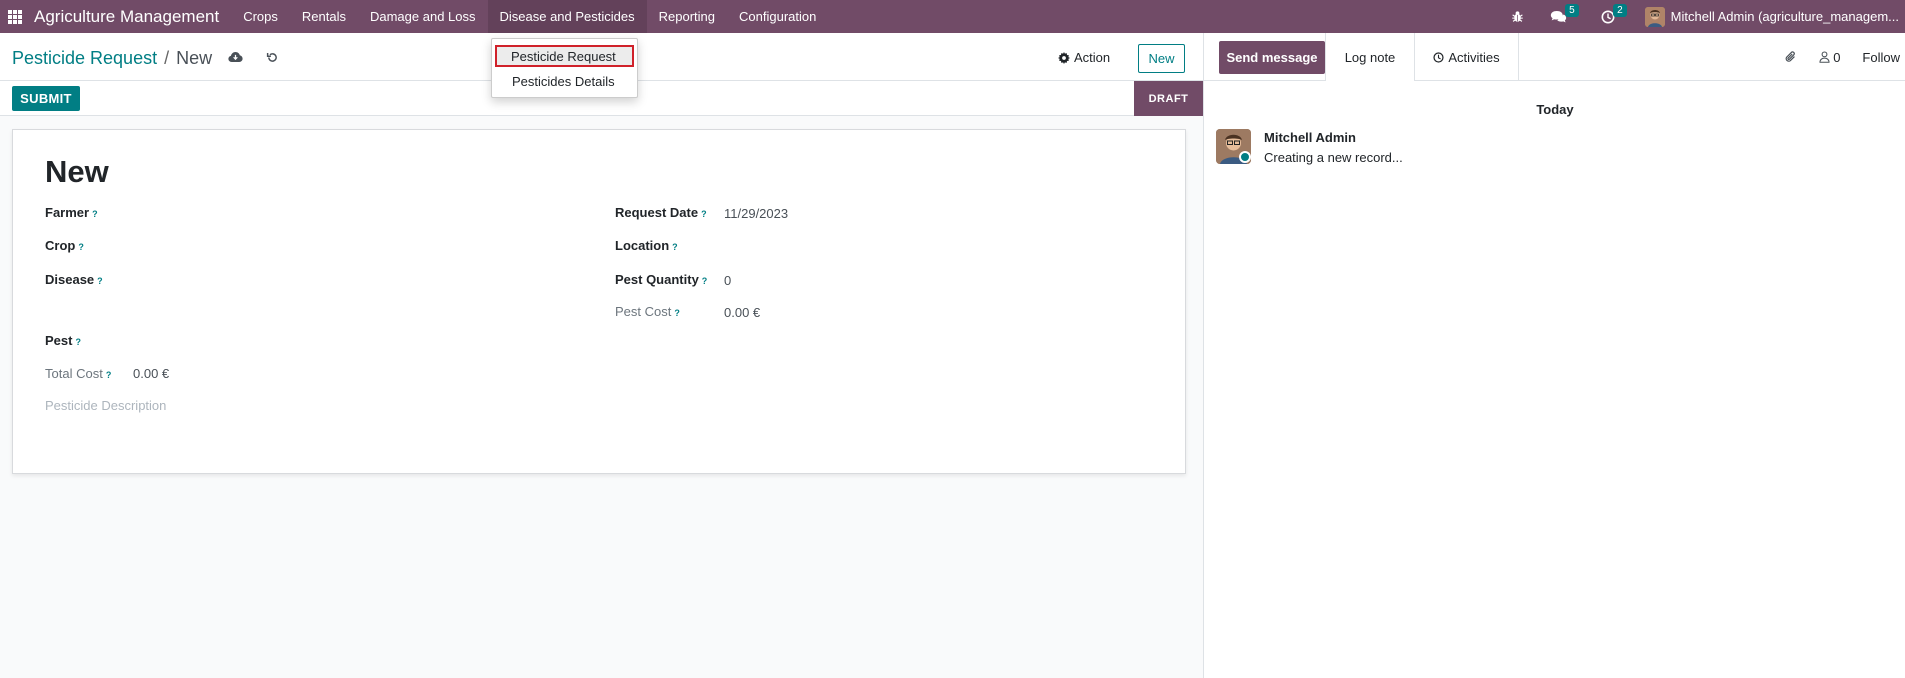  What do you see at coordinates (657, 279) in the screenshot?
I see `pest-quantity-label: Pest Quantity` at bounding box center [657, 279].